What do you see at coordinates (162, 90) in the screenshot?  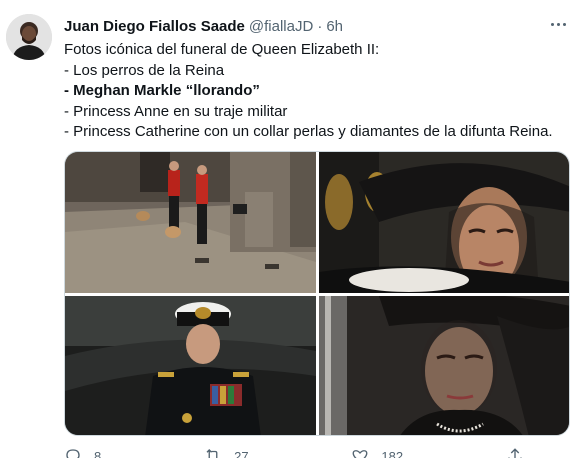 I see `tweet-line-bold: - Meghan Markle “llorando”` at bounding box center [162, 90].